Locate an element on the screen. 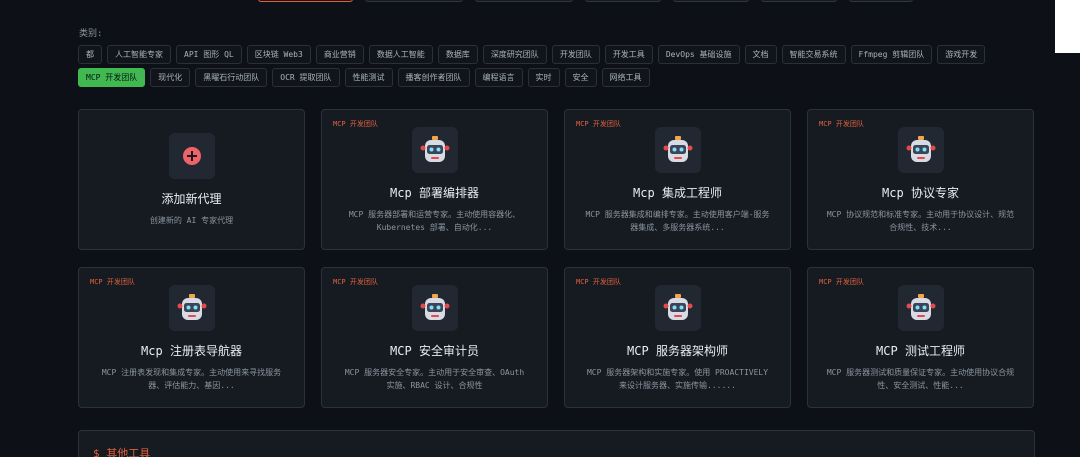 The width and height of the screenshot is (1080, 457). add-icon-box is located at coordinates (191, 156).